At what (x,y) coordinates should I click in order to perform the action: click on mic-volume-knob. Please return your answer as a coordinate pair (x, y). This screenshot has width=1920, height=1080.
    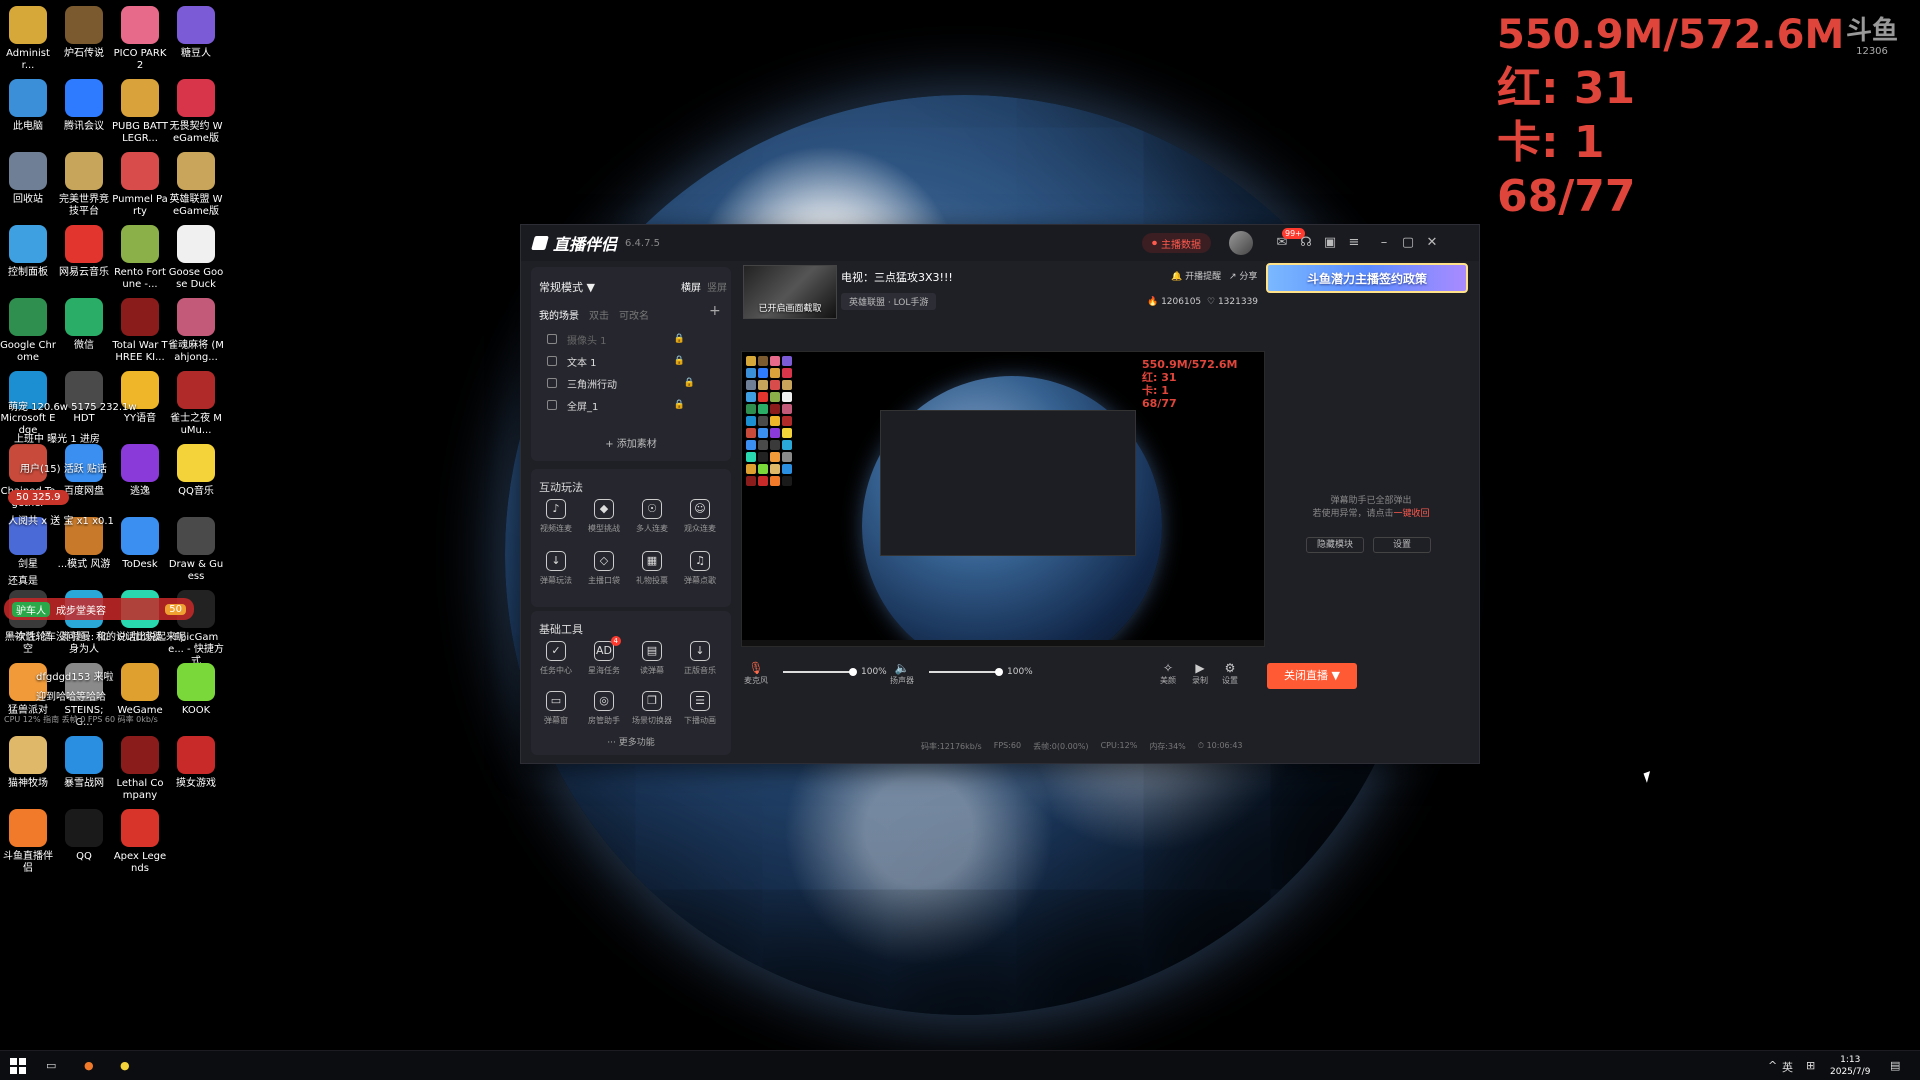
    Looking at the image, I should click on (853, 672).